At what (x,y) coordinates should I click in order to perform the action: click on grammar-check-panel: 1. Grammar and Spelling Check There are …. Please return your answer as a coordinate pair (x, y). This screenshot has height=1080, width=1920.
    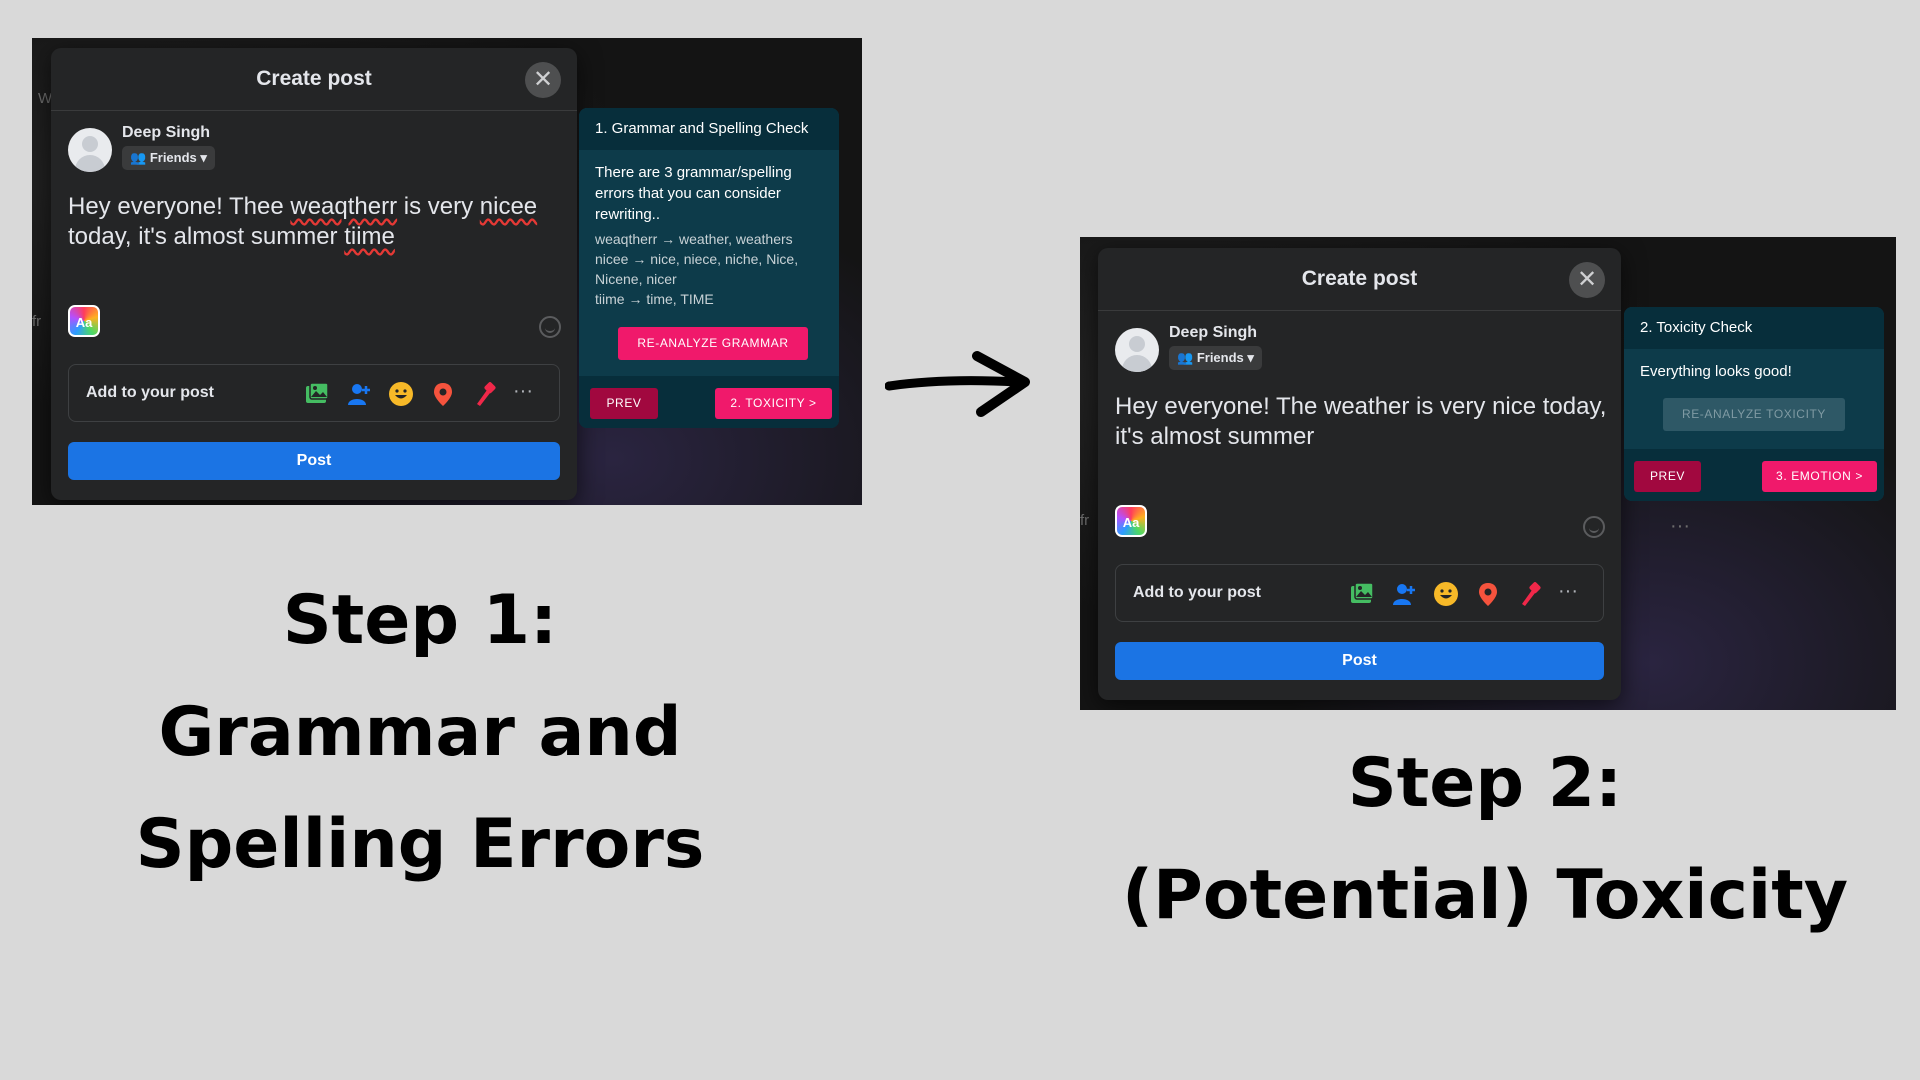
    Looking at the image, I should click on (709, 268).